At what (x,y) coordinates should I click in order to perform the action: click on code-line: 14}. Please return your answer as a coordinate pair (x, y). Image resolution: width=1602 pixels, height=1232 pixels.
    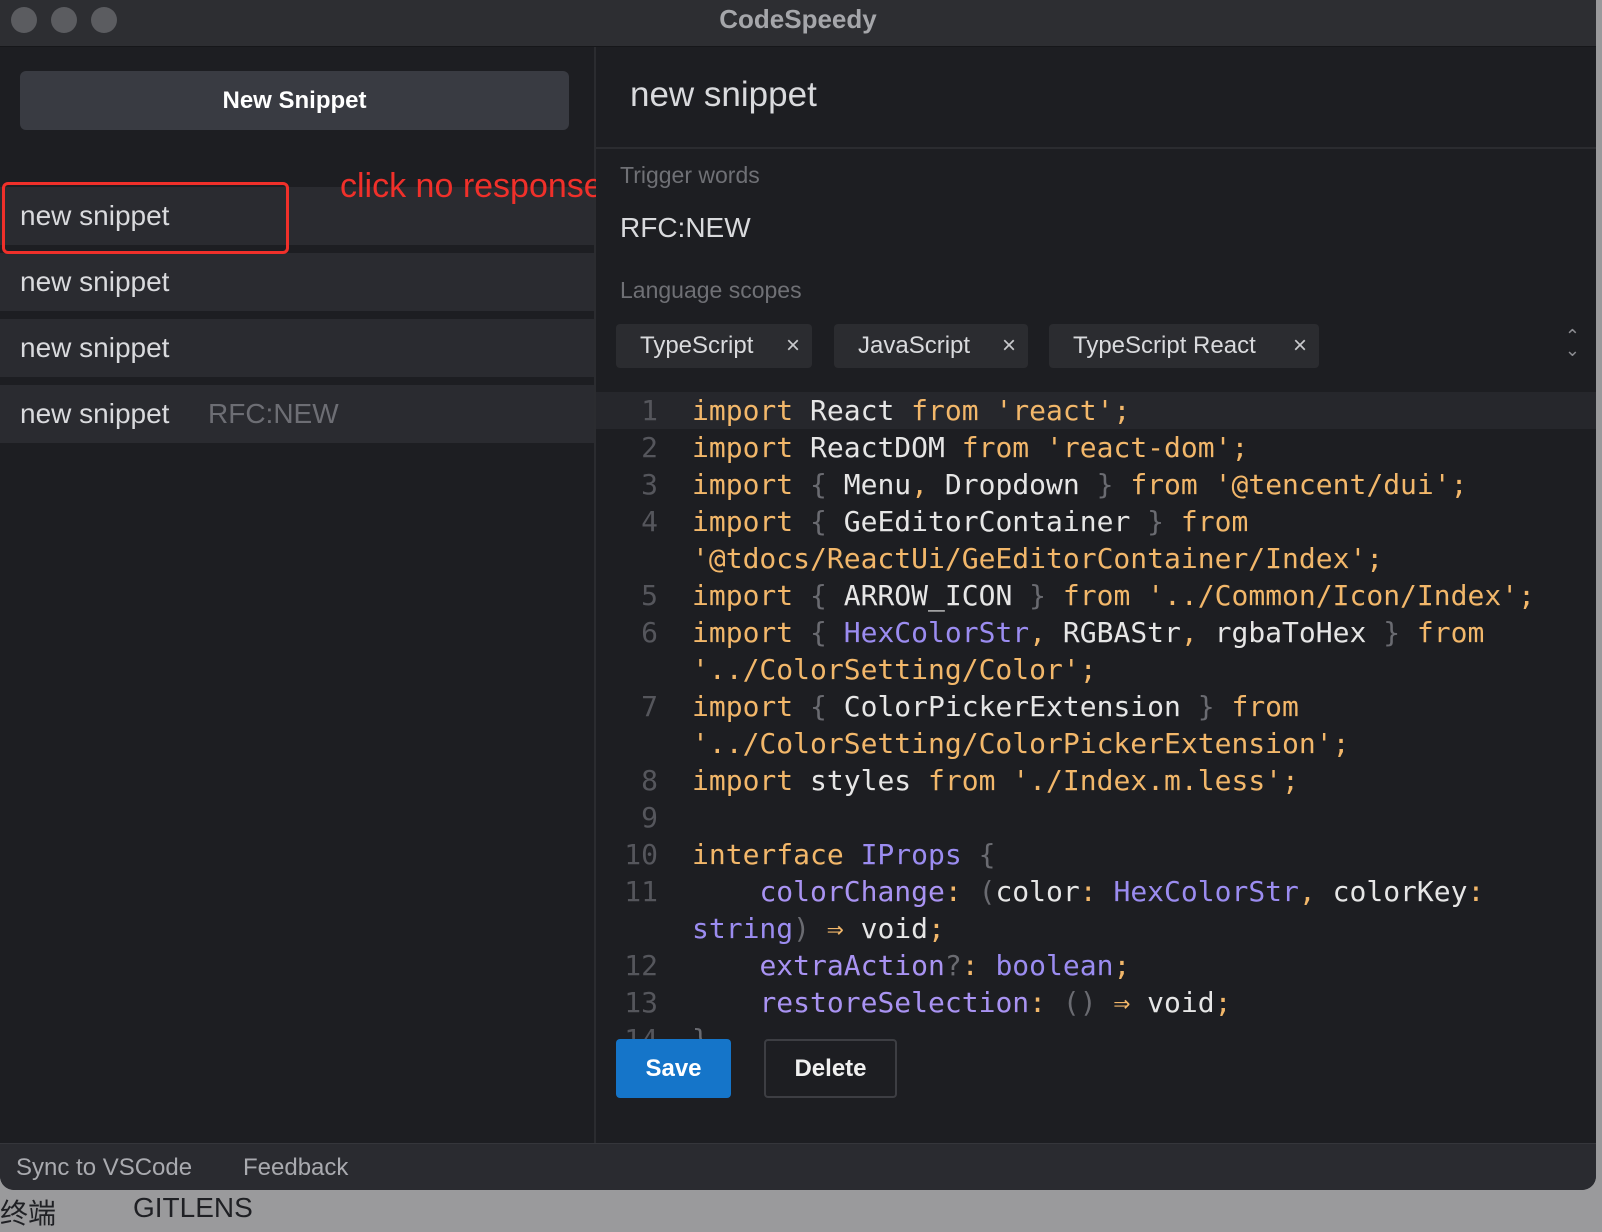
    Looking at the image, I should click on (1096, 1039).